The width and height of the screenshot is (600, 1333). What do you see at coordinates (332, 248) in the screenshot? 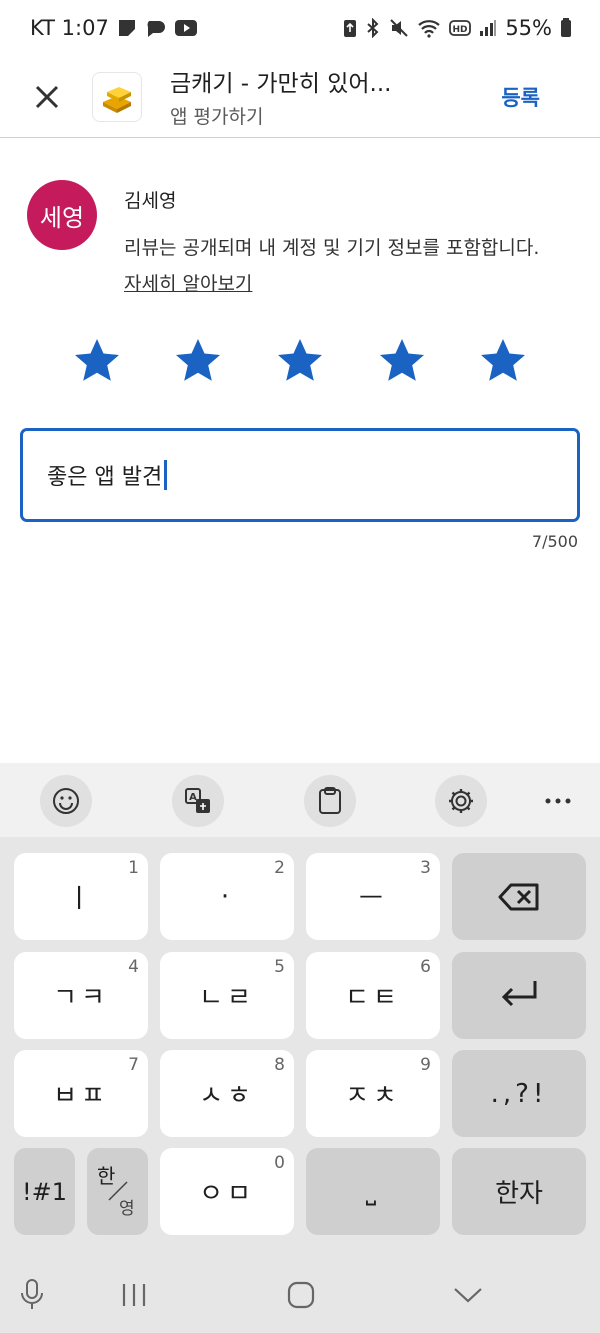
I see `privacy-notice-text: 리뷰는 공개되며 내 계정 및 기기 정보를 포함합니다.` at bounding box center [332, 248].